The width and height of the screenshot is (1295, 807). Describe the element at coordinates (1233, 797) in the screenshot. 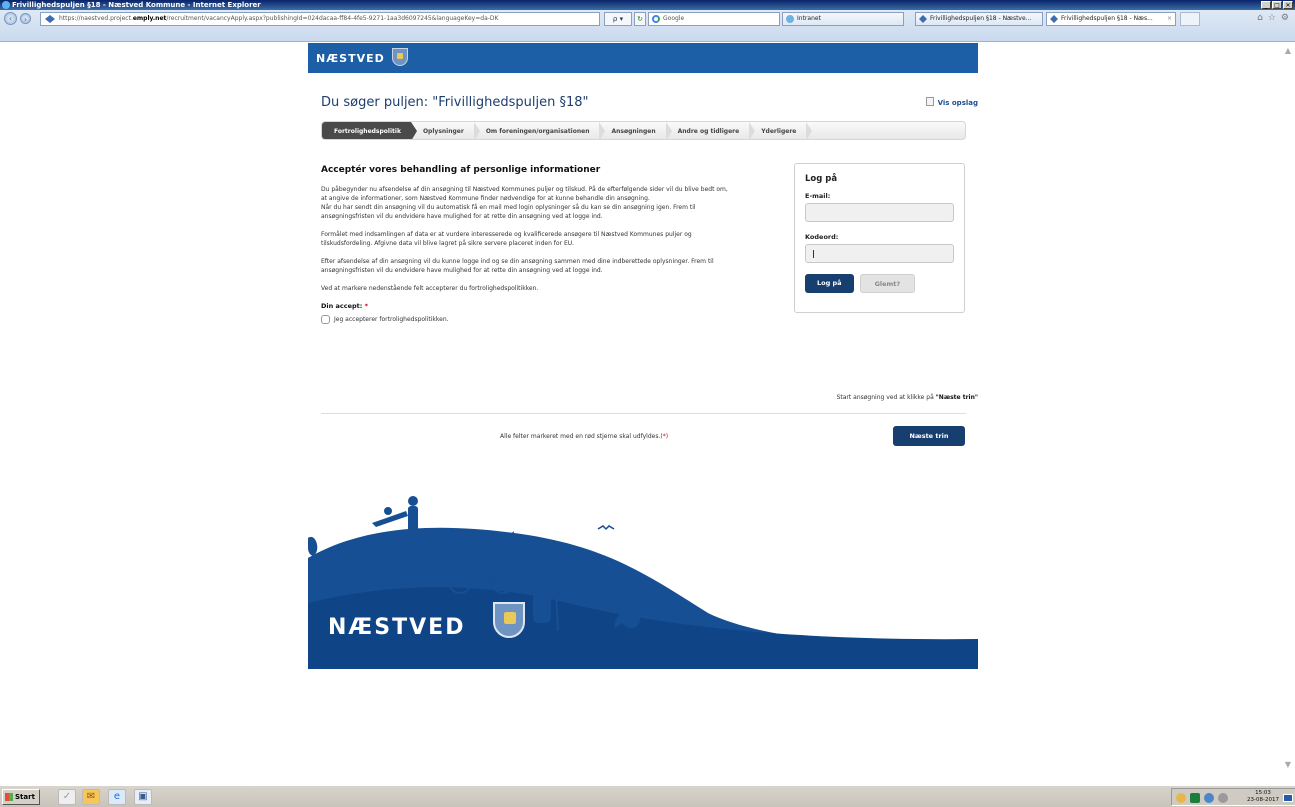

I see `system-tray: 15:03 23-08-2017` at that location.